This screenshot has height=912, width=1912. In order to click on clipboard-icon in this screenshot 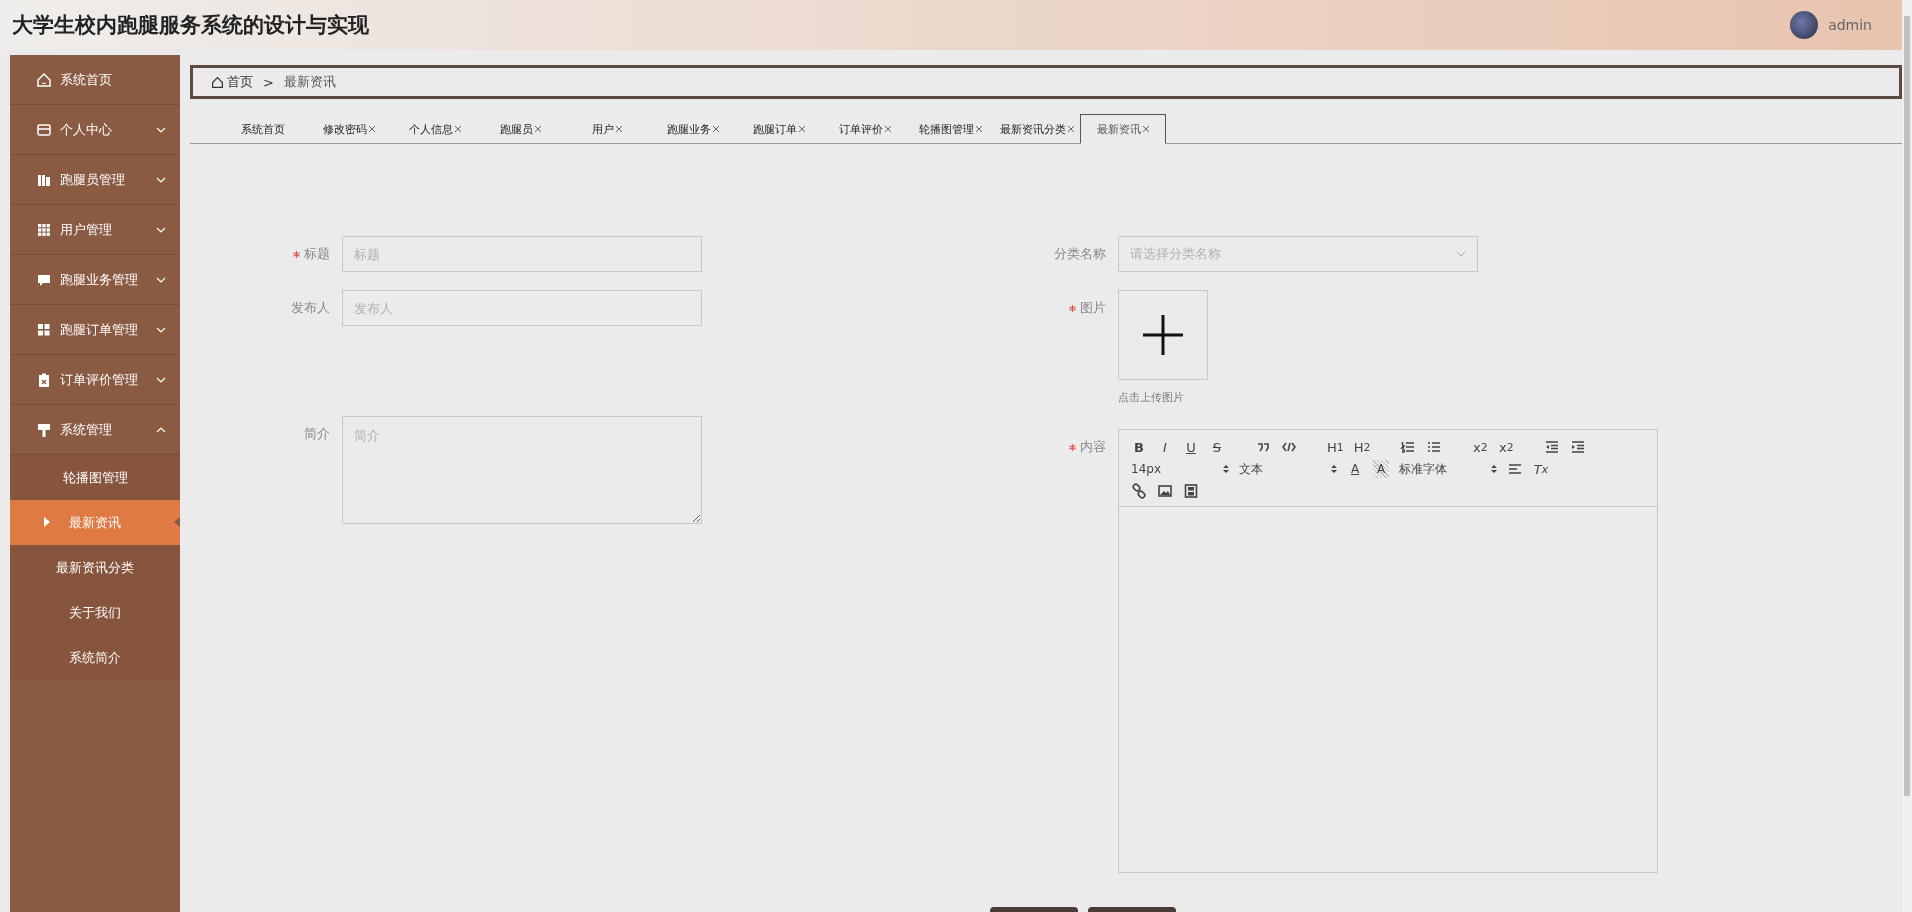, I will do `click(44, 379)`.